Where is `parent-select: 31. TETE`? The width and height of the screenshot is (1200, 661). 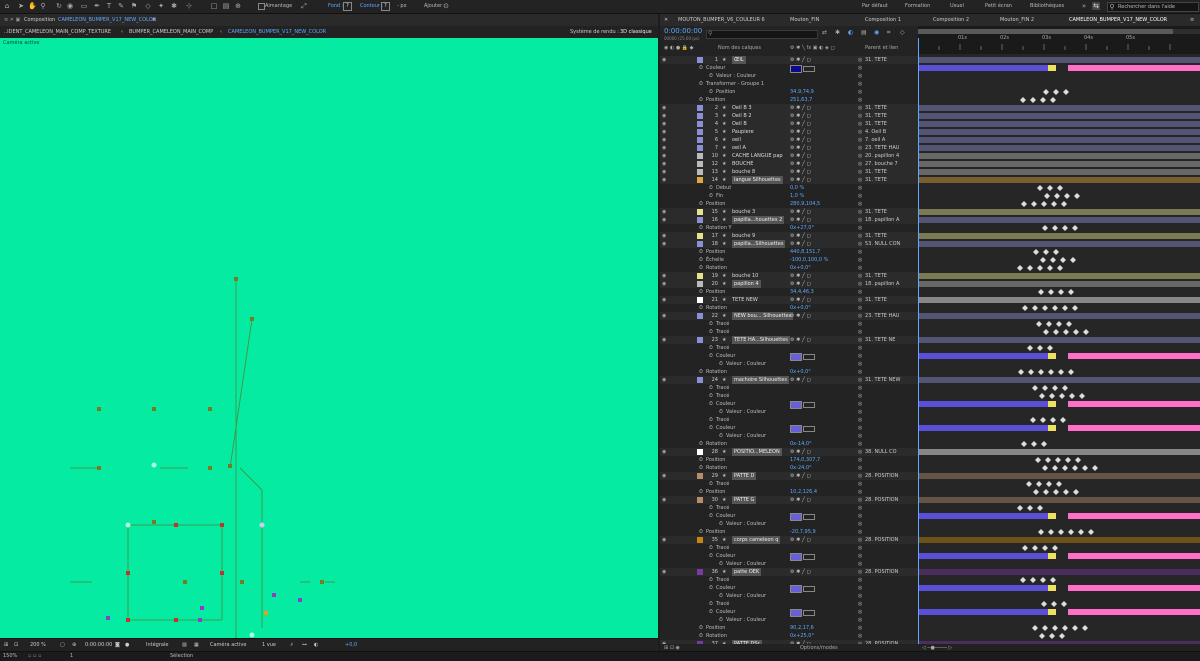 parent-select: 31. TETE is located at coordinates (876, 276).